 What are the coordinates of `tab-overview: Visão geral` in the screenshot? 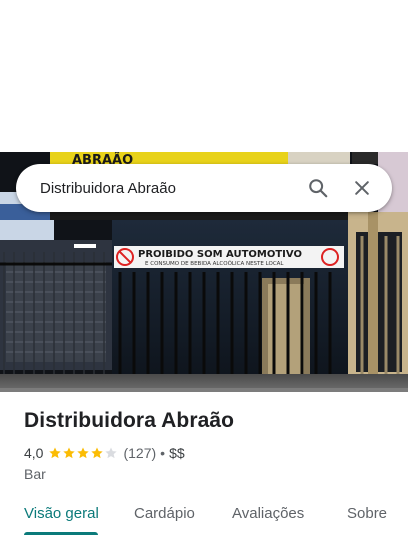 It's located at (61, 513).